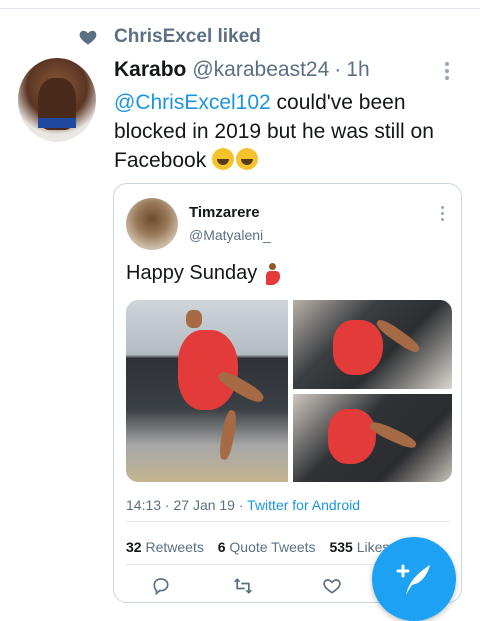  What do you see at coordinates (161, 586) in the screenshot?
I see `reply-icon` at bounding box center [161, 586].